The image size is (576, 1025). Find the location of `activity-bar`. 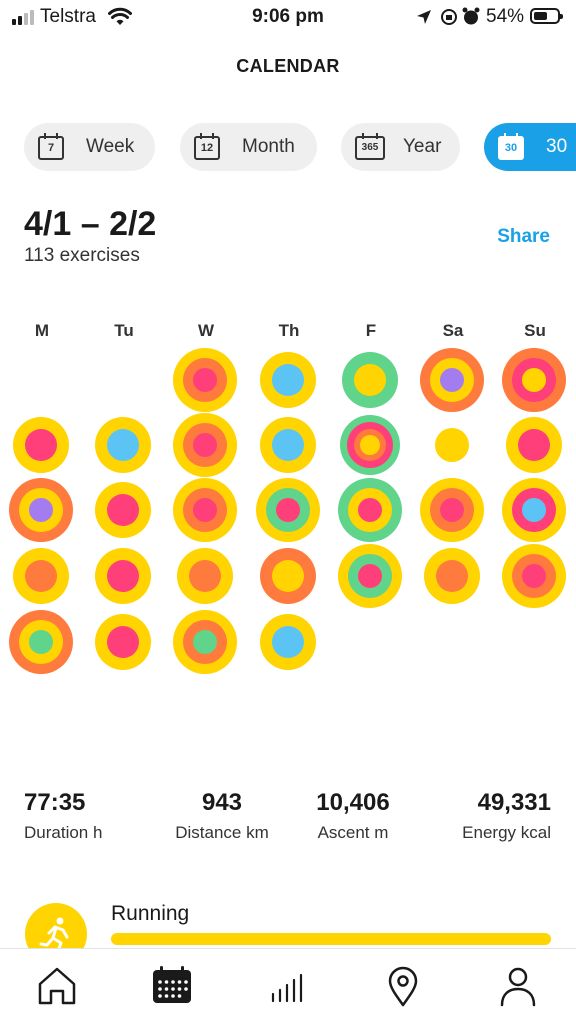

activity-bar is located at coordinates (331, 939).